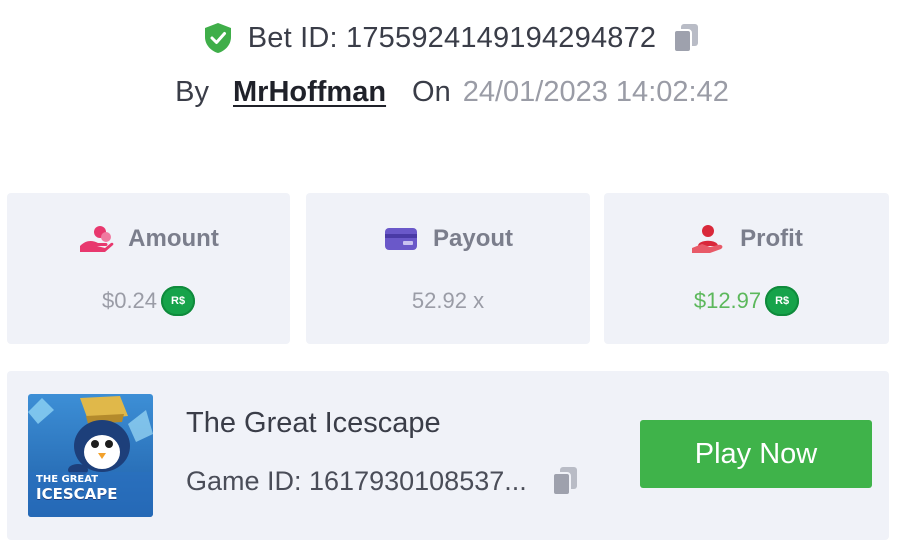  Describe the element at coordinates (472, 238) in the screenshot. I see `payout-label: Payout` at that location.